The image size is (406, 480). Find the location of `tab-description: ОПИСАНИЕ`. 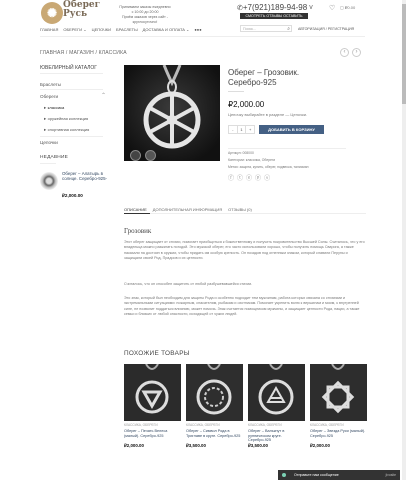

tab-description: ОПИСАНИЕ is located at coordinates (135, 209).